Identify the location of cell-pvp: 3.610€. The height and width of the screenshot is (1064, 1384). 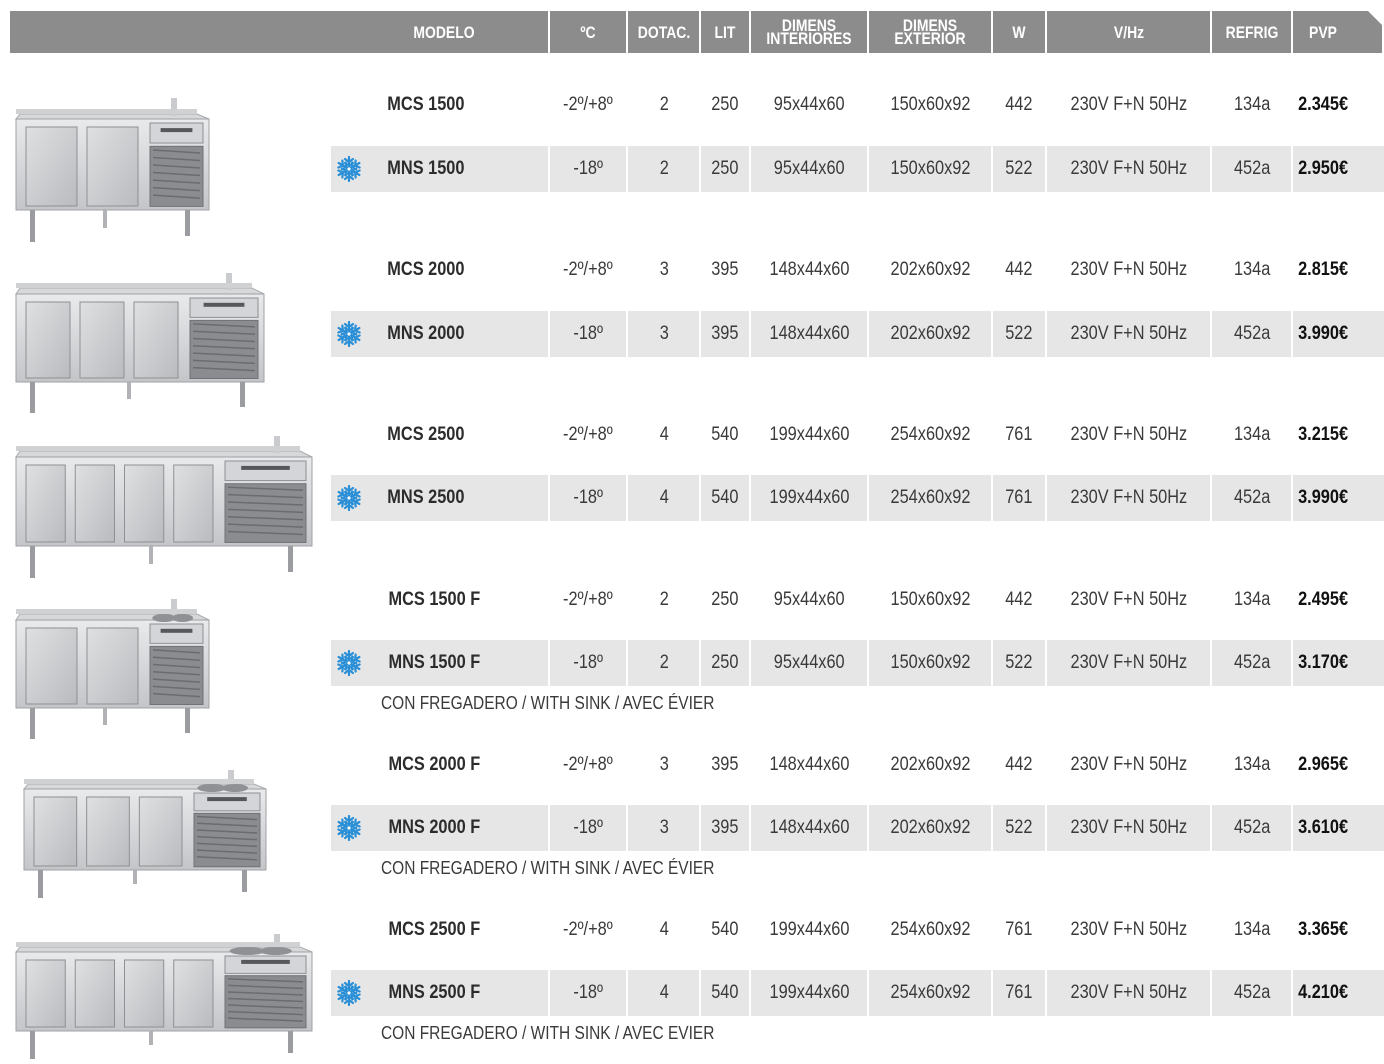
(1323, 828).